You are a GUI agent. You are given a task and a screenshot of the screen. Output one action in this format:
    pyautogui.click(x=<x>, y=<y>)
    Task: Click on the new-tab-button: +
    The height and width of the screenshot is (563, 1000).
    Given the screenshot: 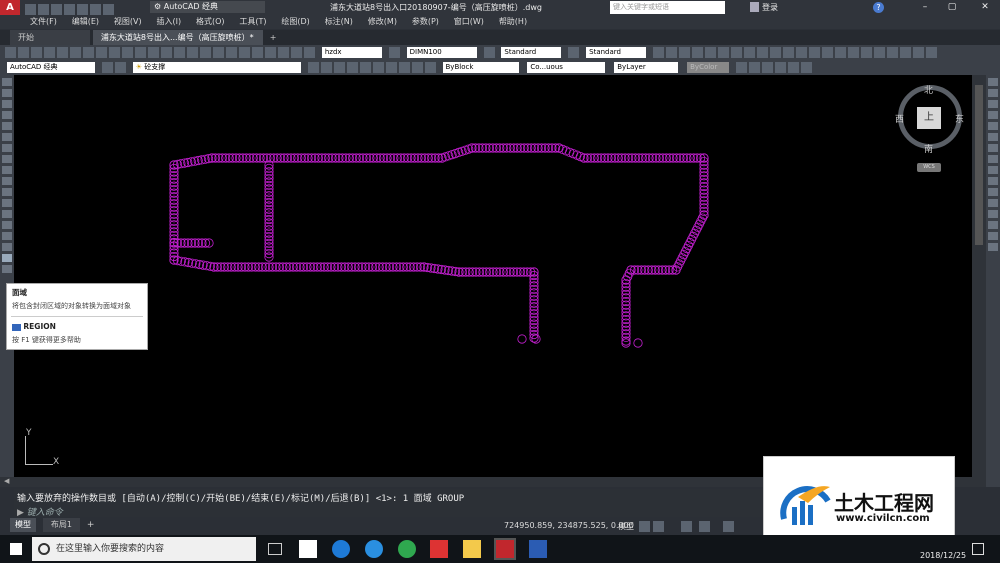 What is the action you would take?
    pyautogui.click(x=273, y=37)
    